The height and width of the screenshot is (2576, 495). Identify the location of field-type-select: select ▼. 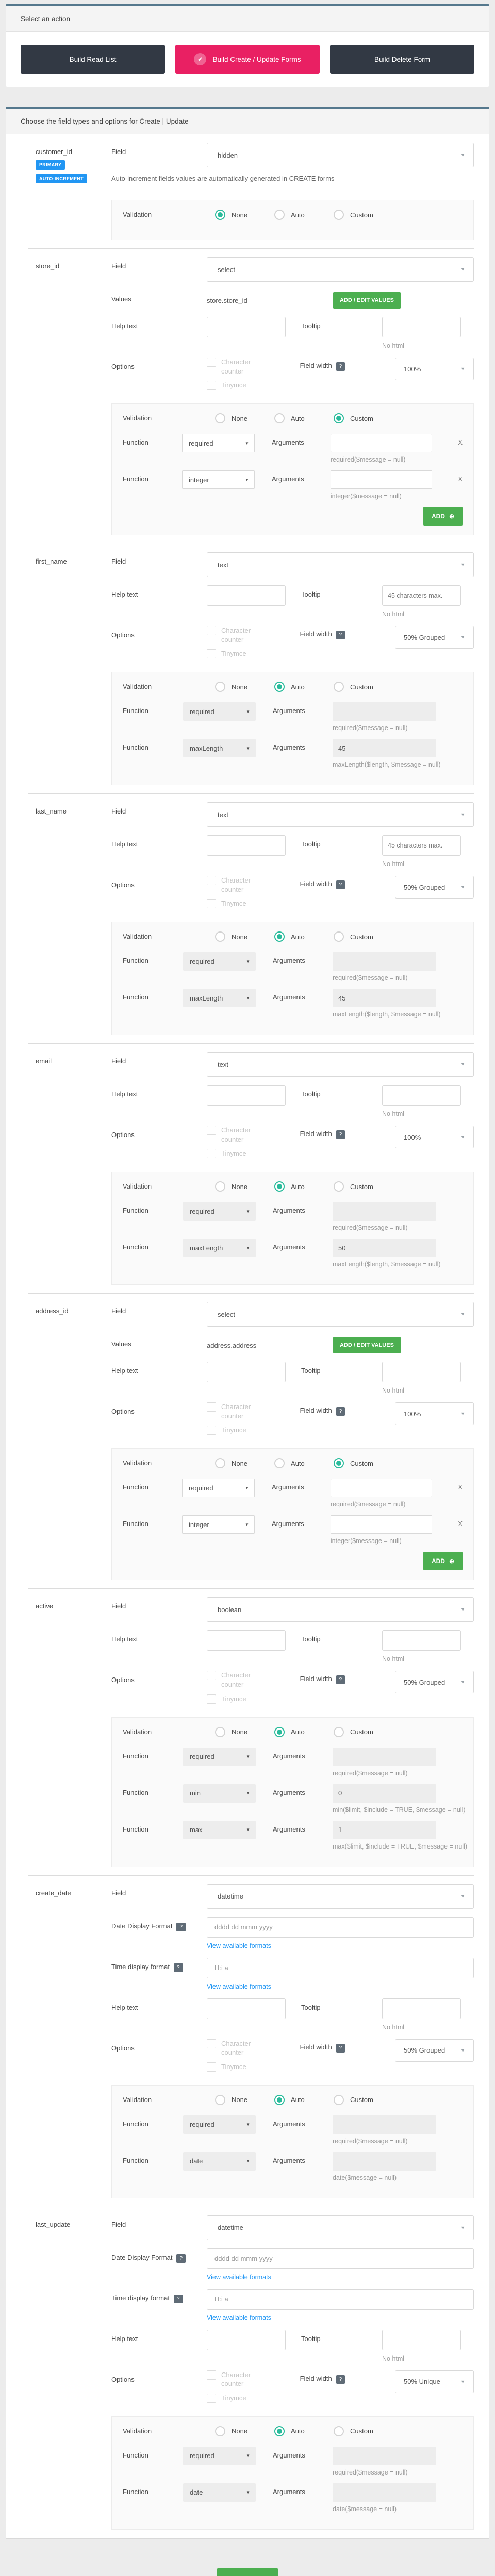
(340, 1314).